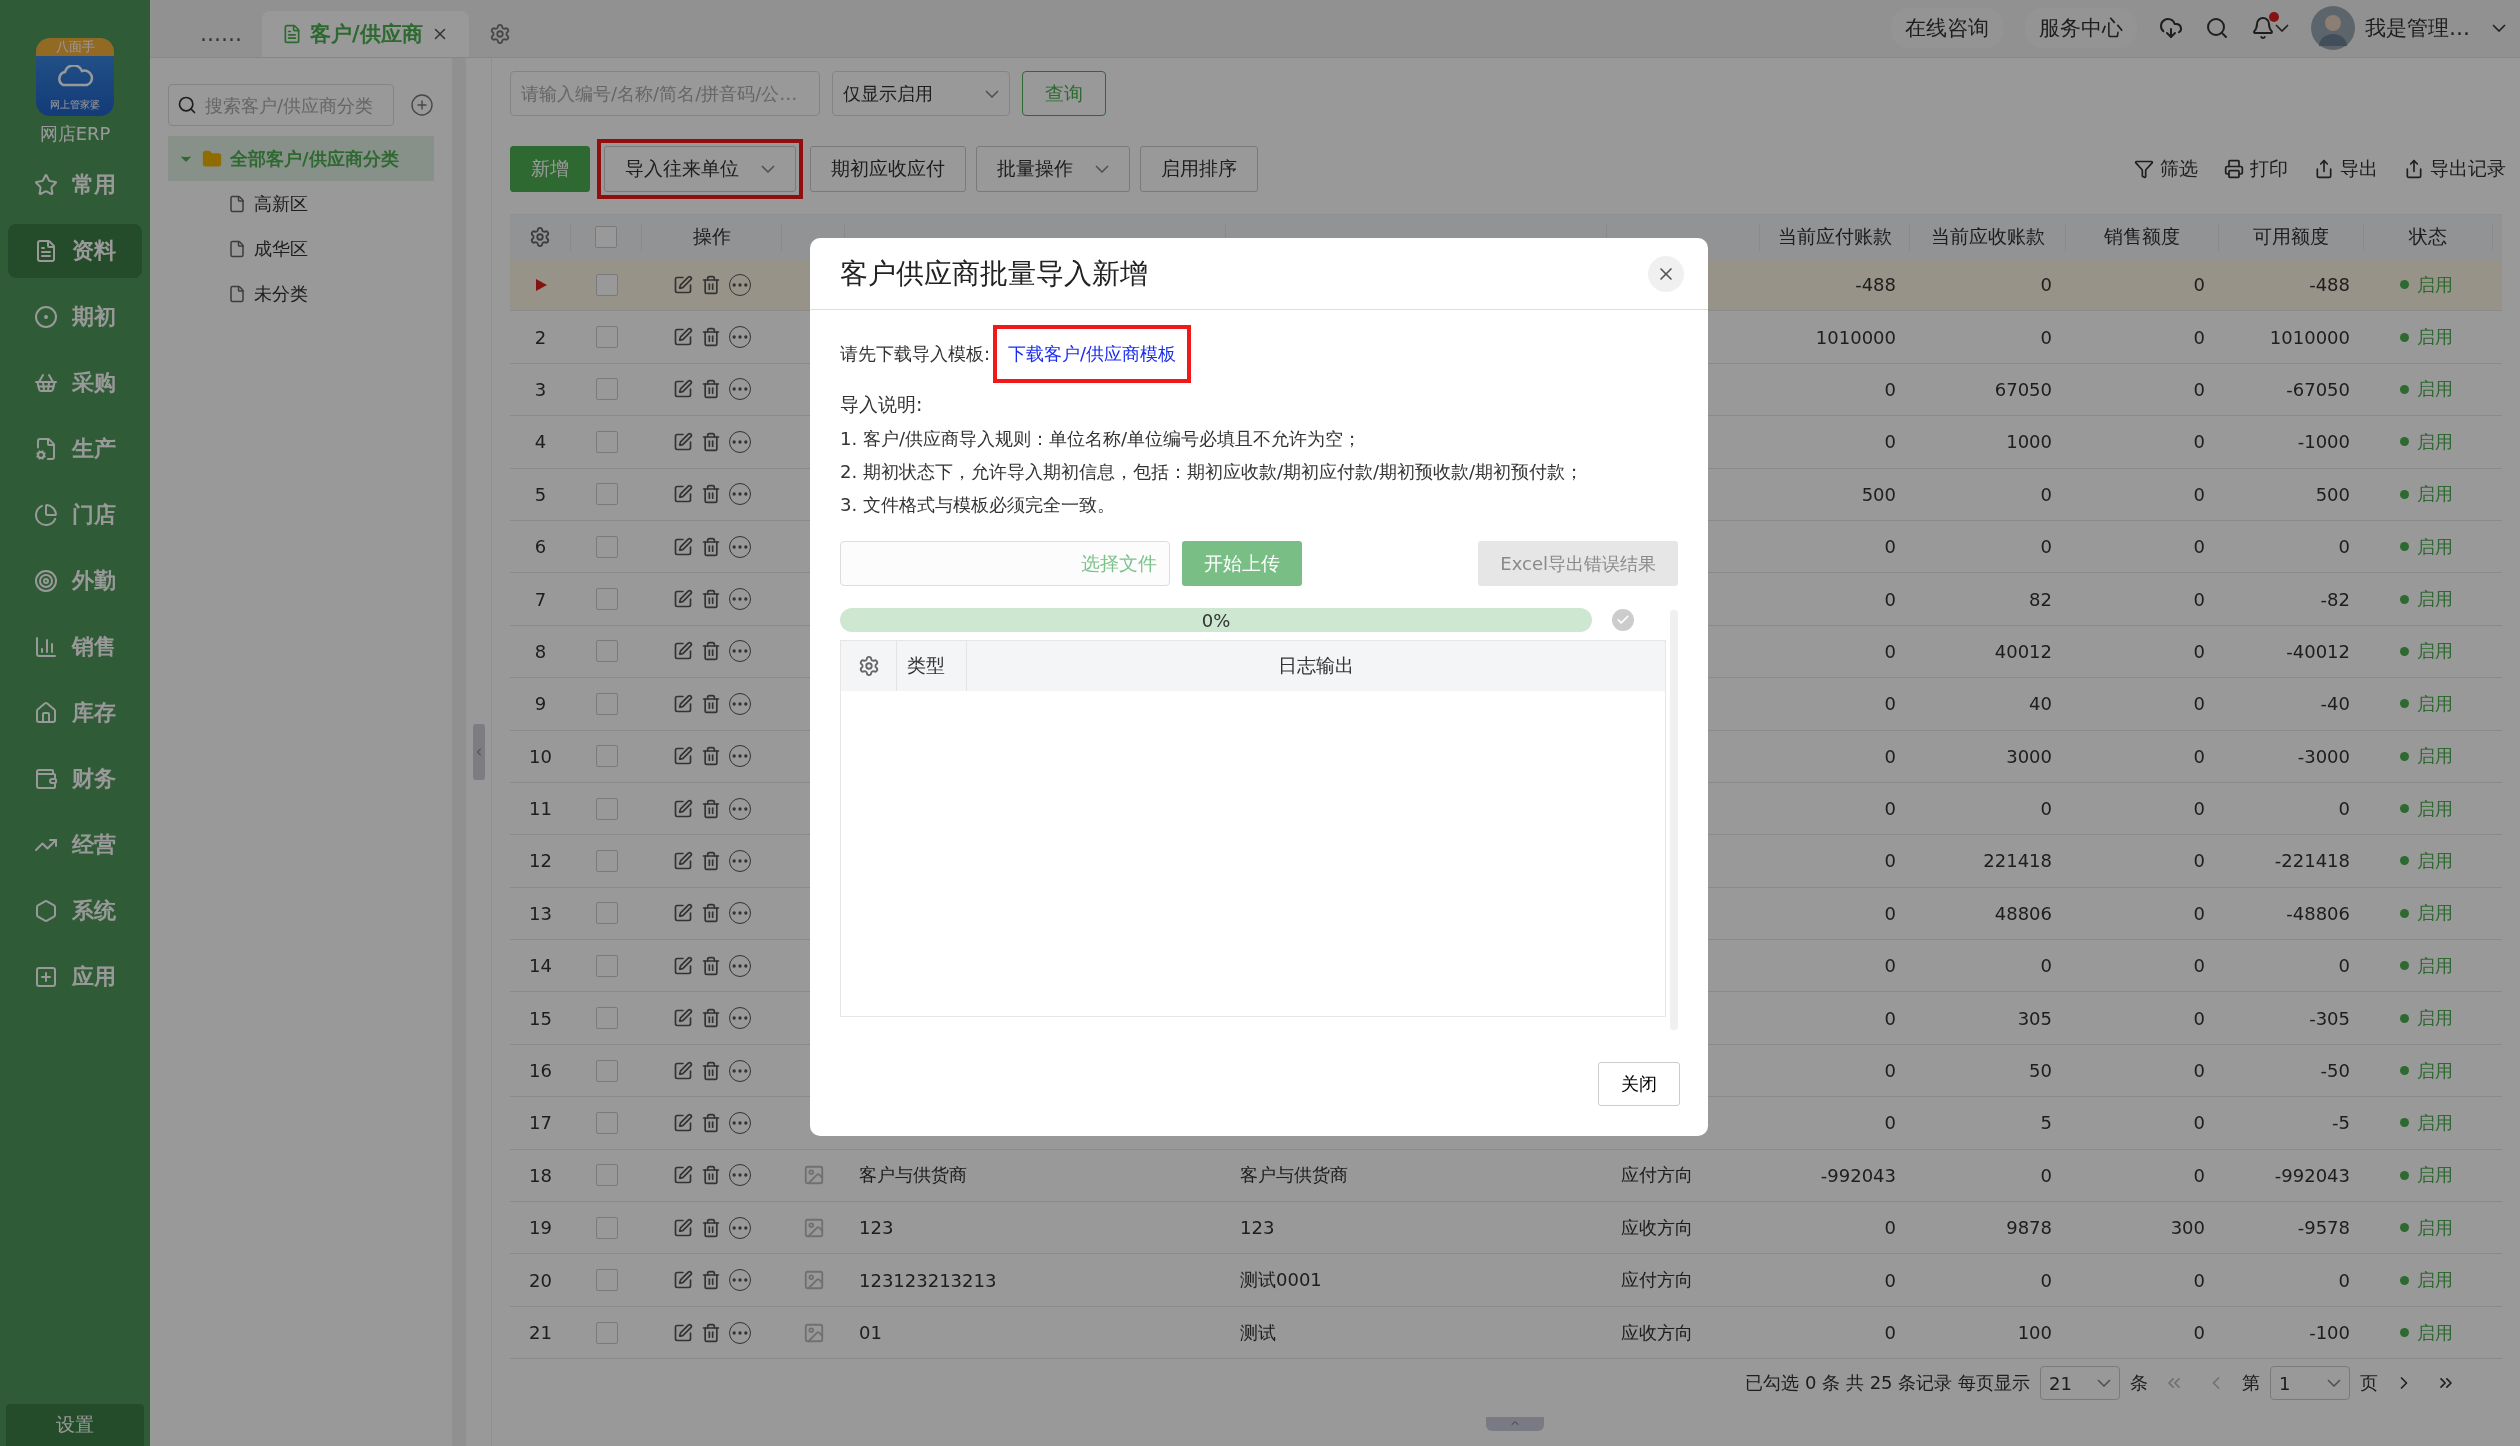 This screenshot has width=2520, height=1446. I want to click on template-label: 请先下载导入模板:, so click(915, 354).